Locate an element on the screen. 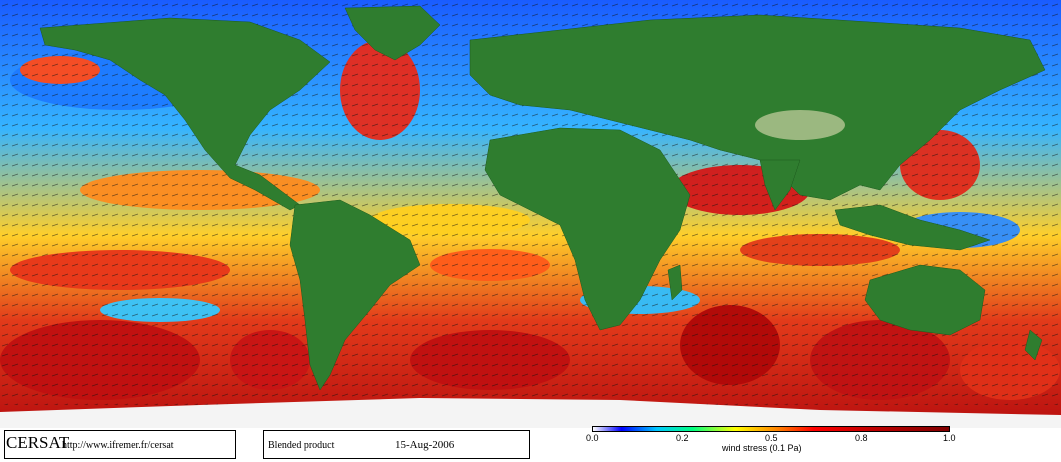 This screenshot has height=462, width=1061. colorbar-tick-0: 0.0 is located at coordinates (592, 438).